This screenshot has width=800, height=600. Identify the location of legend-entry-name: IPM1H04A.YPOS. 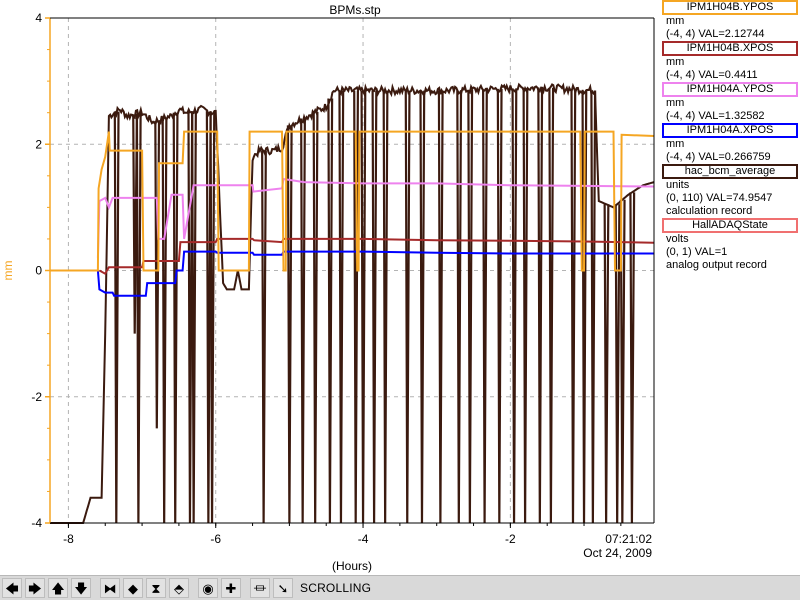
(730, 89).